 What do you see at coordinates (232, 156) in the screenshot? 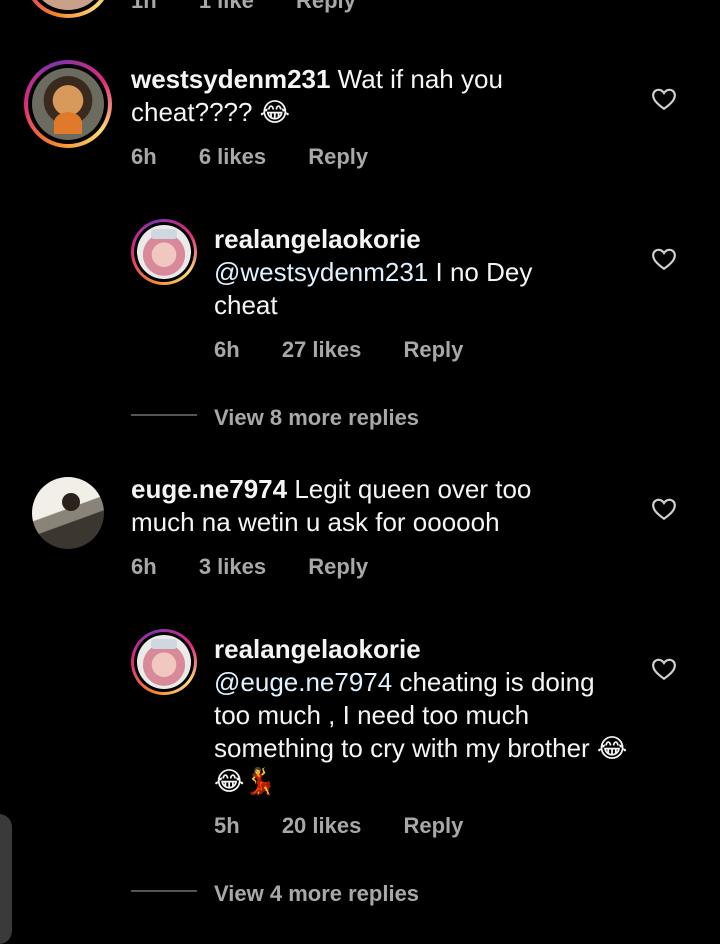
I see `like-count: 6 likes` at bounding box center [232, 156].